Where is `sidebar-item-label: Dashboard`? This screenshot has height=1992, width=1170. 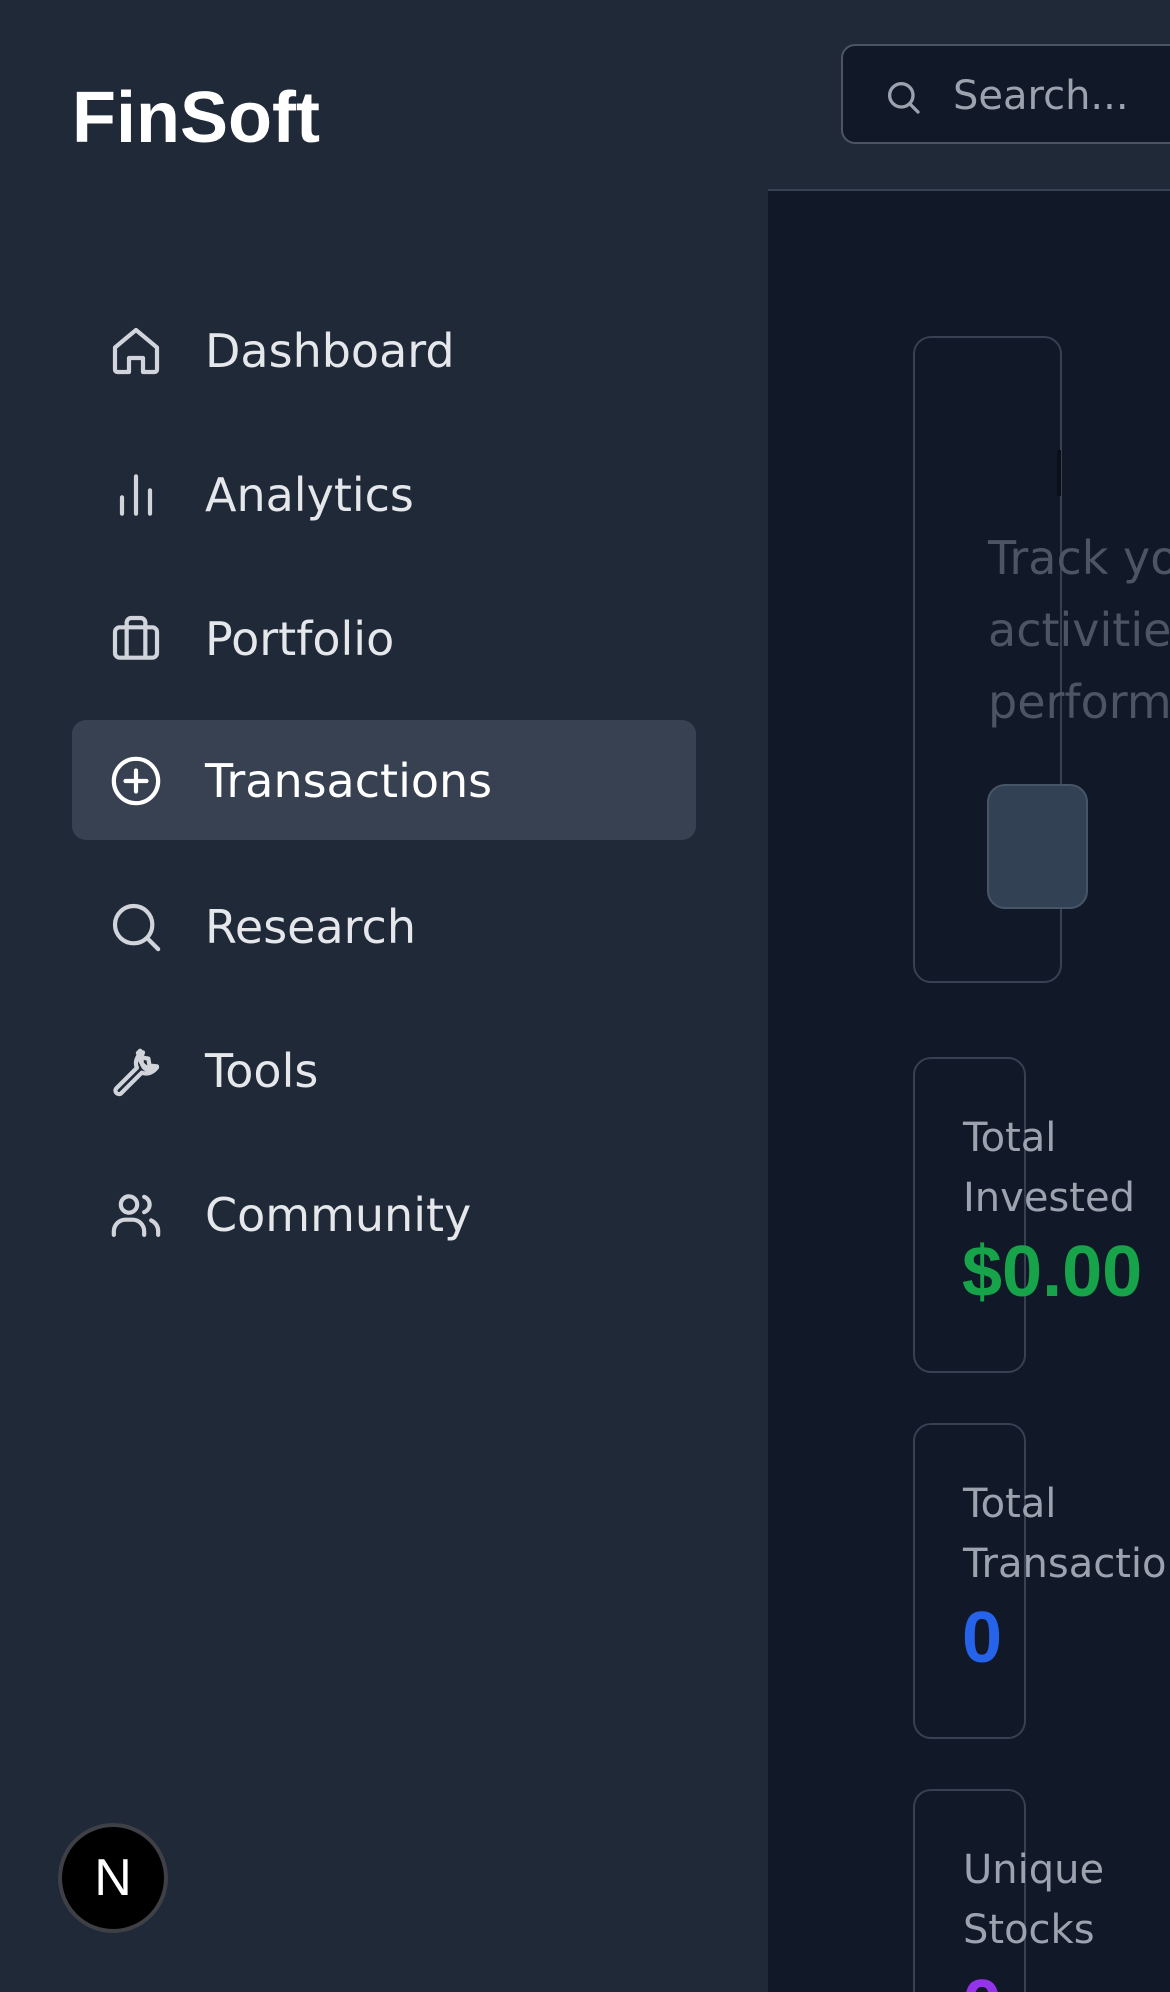 sidebar-item-label: Dashboard is located at coordinates (330, 351).